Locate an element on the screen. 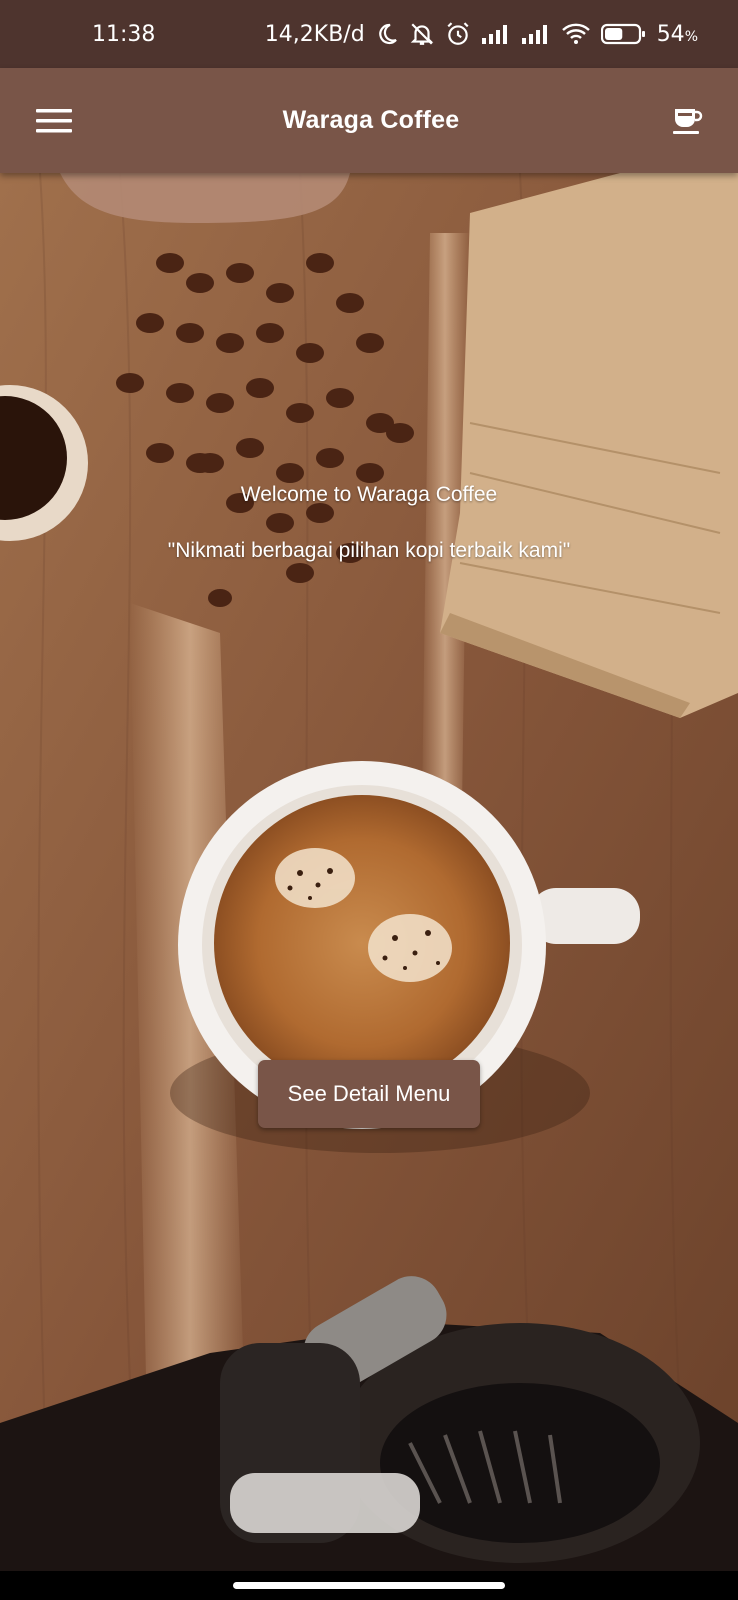 This screenshot has width=738, height=1600. home-indicator is located at coordinates (369, 1585).